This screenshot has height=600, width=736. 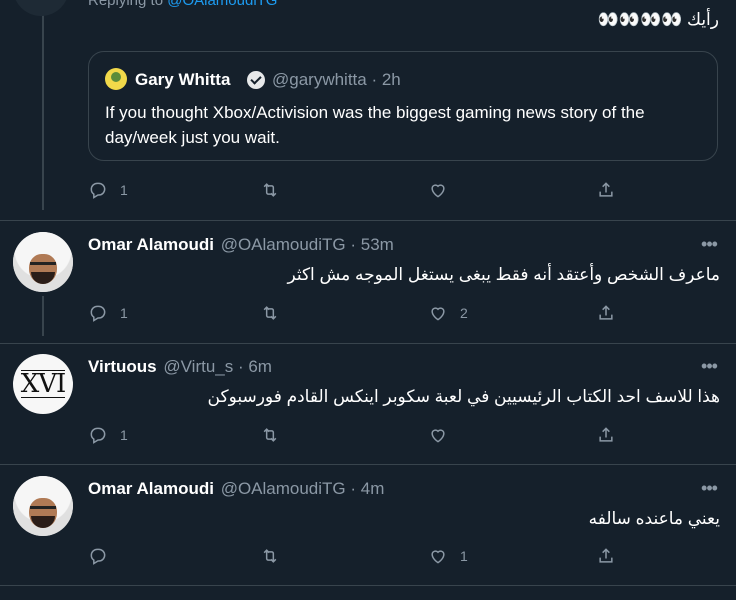 I want to click on replying-to: Replying to @OAlamoudiTG, so click(x=182, y=4).